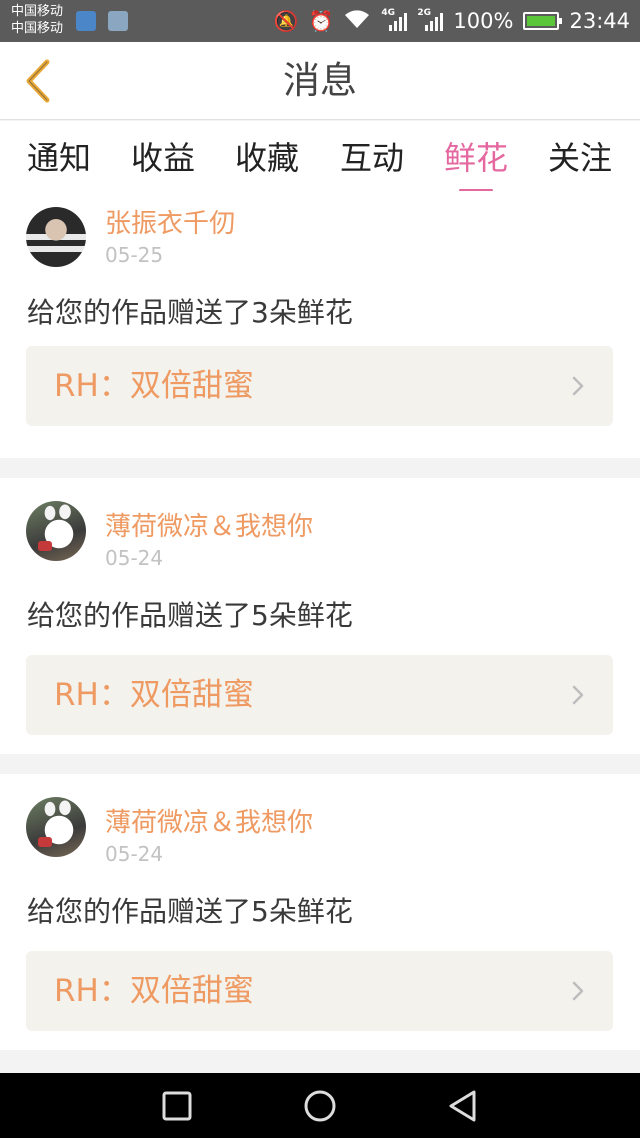  I want to click on recent-apps-icon, so click(177, 1106).